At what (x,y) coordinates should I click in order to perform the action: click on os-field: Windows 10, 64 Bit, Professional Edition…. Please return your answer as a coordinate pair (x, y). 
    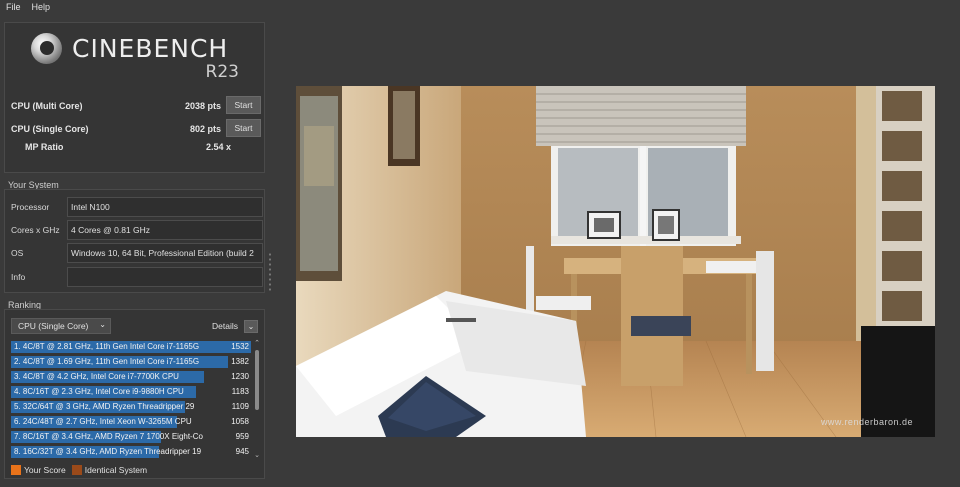
    Looking at the image, I should click on (165, 253).